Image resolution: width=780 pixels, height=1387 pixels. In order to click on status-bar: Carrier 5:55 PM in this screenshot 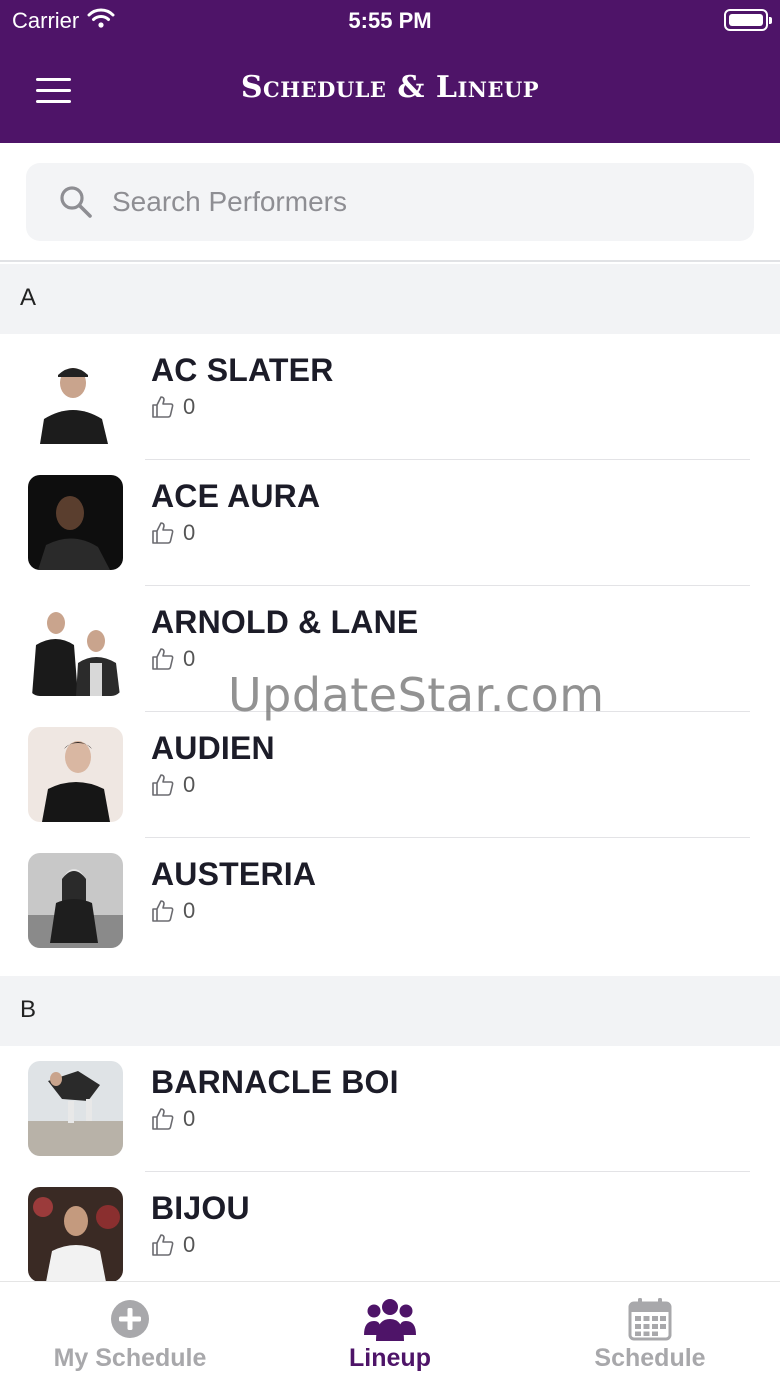, I will do `click(390, 20)`.